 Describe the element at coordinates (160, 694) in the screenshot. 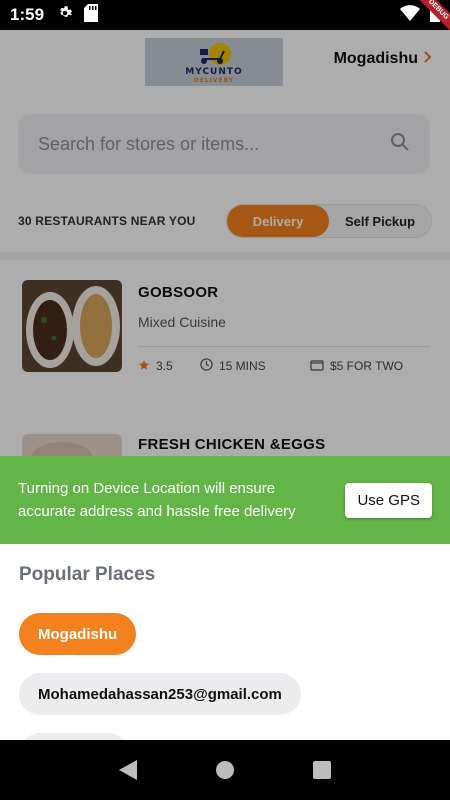

I see `place-chip-email: Mohamedahassan253@gmail.com` at that location.